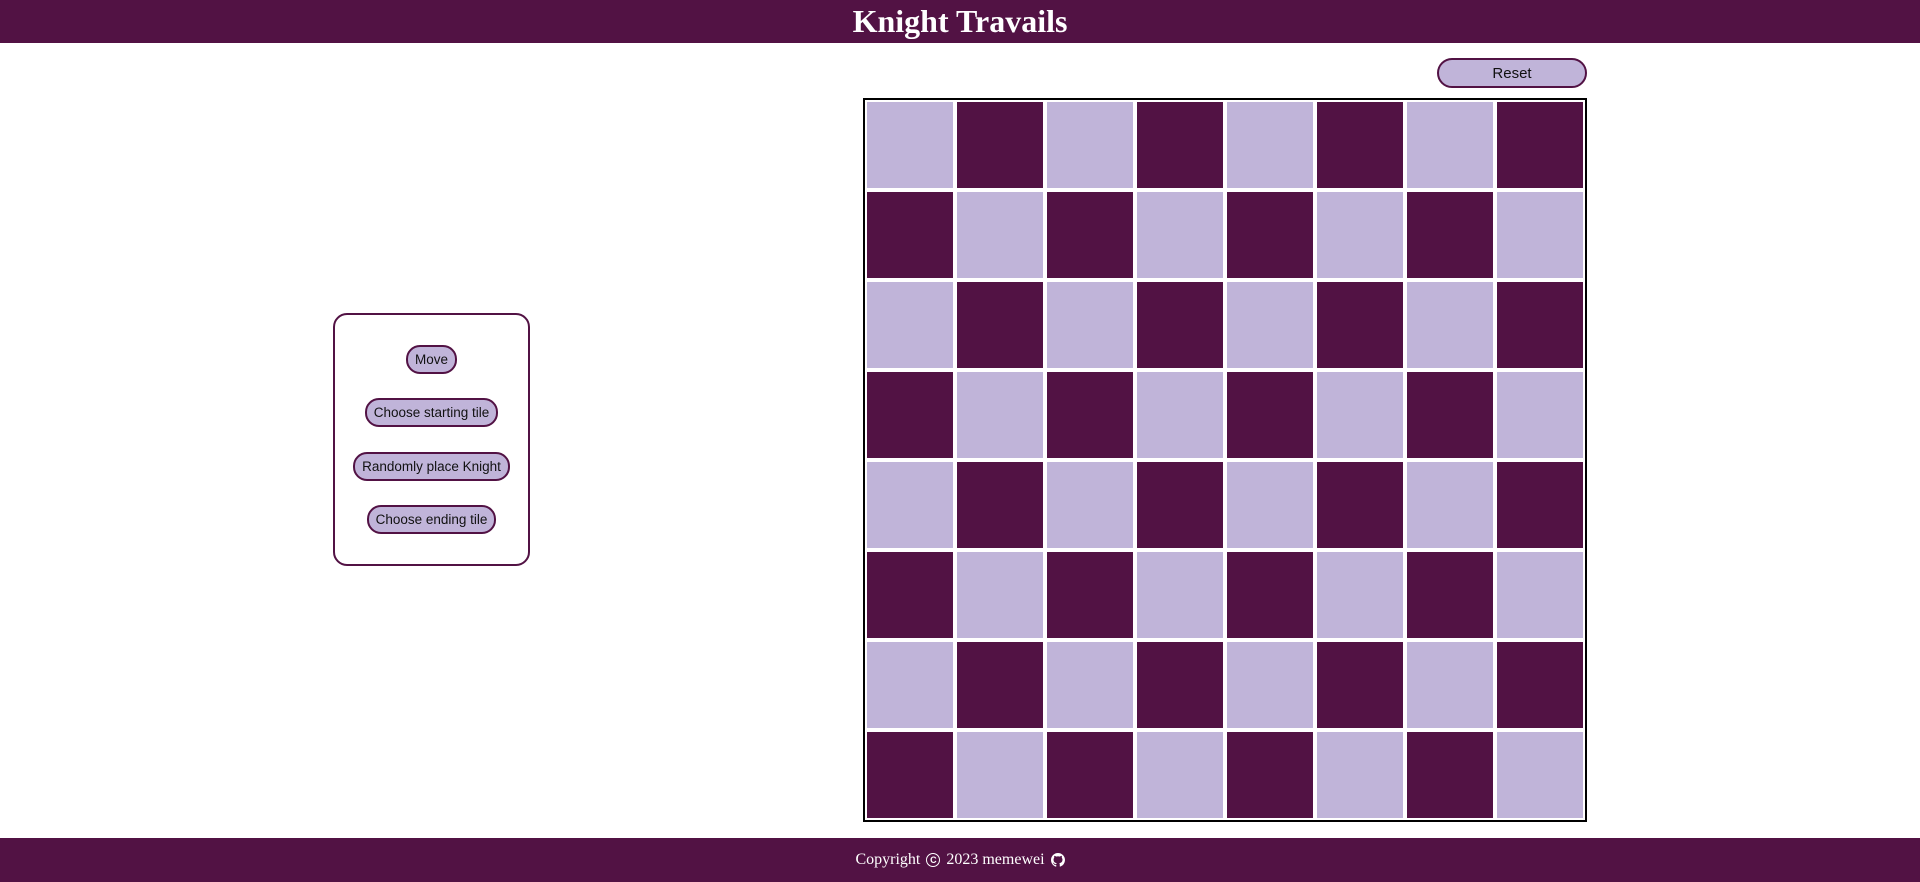  What do you see at coordinates (431, 519) in the screenshot?
I see `choose-ending-tile-button: Choose ending tile` at bounding box center [431, 519].